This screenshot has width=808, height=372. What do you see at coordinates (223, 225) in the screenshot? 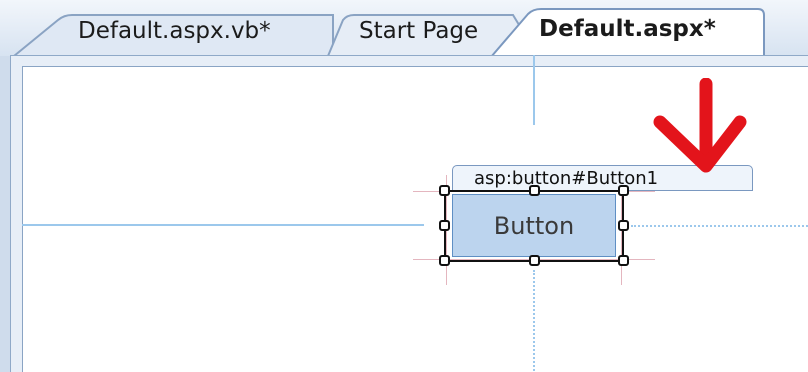
I see `alignment-guide-horizontal` at bounding box center [223, 225].